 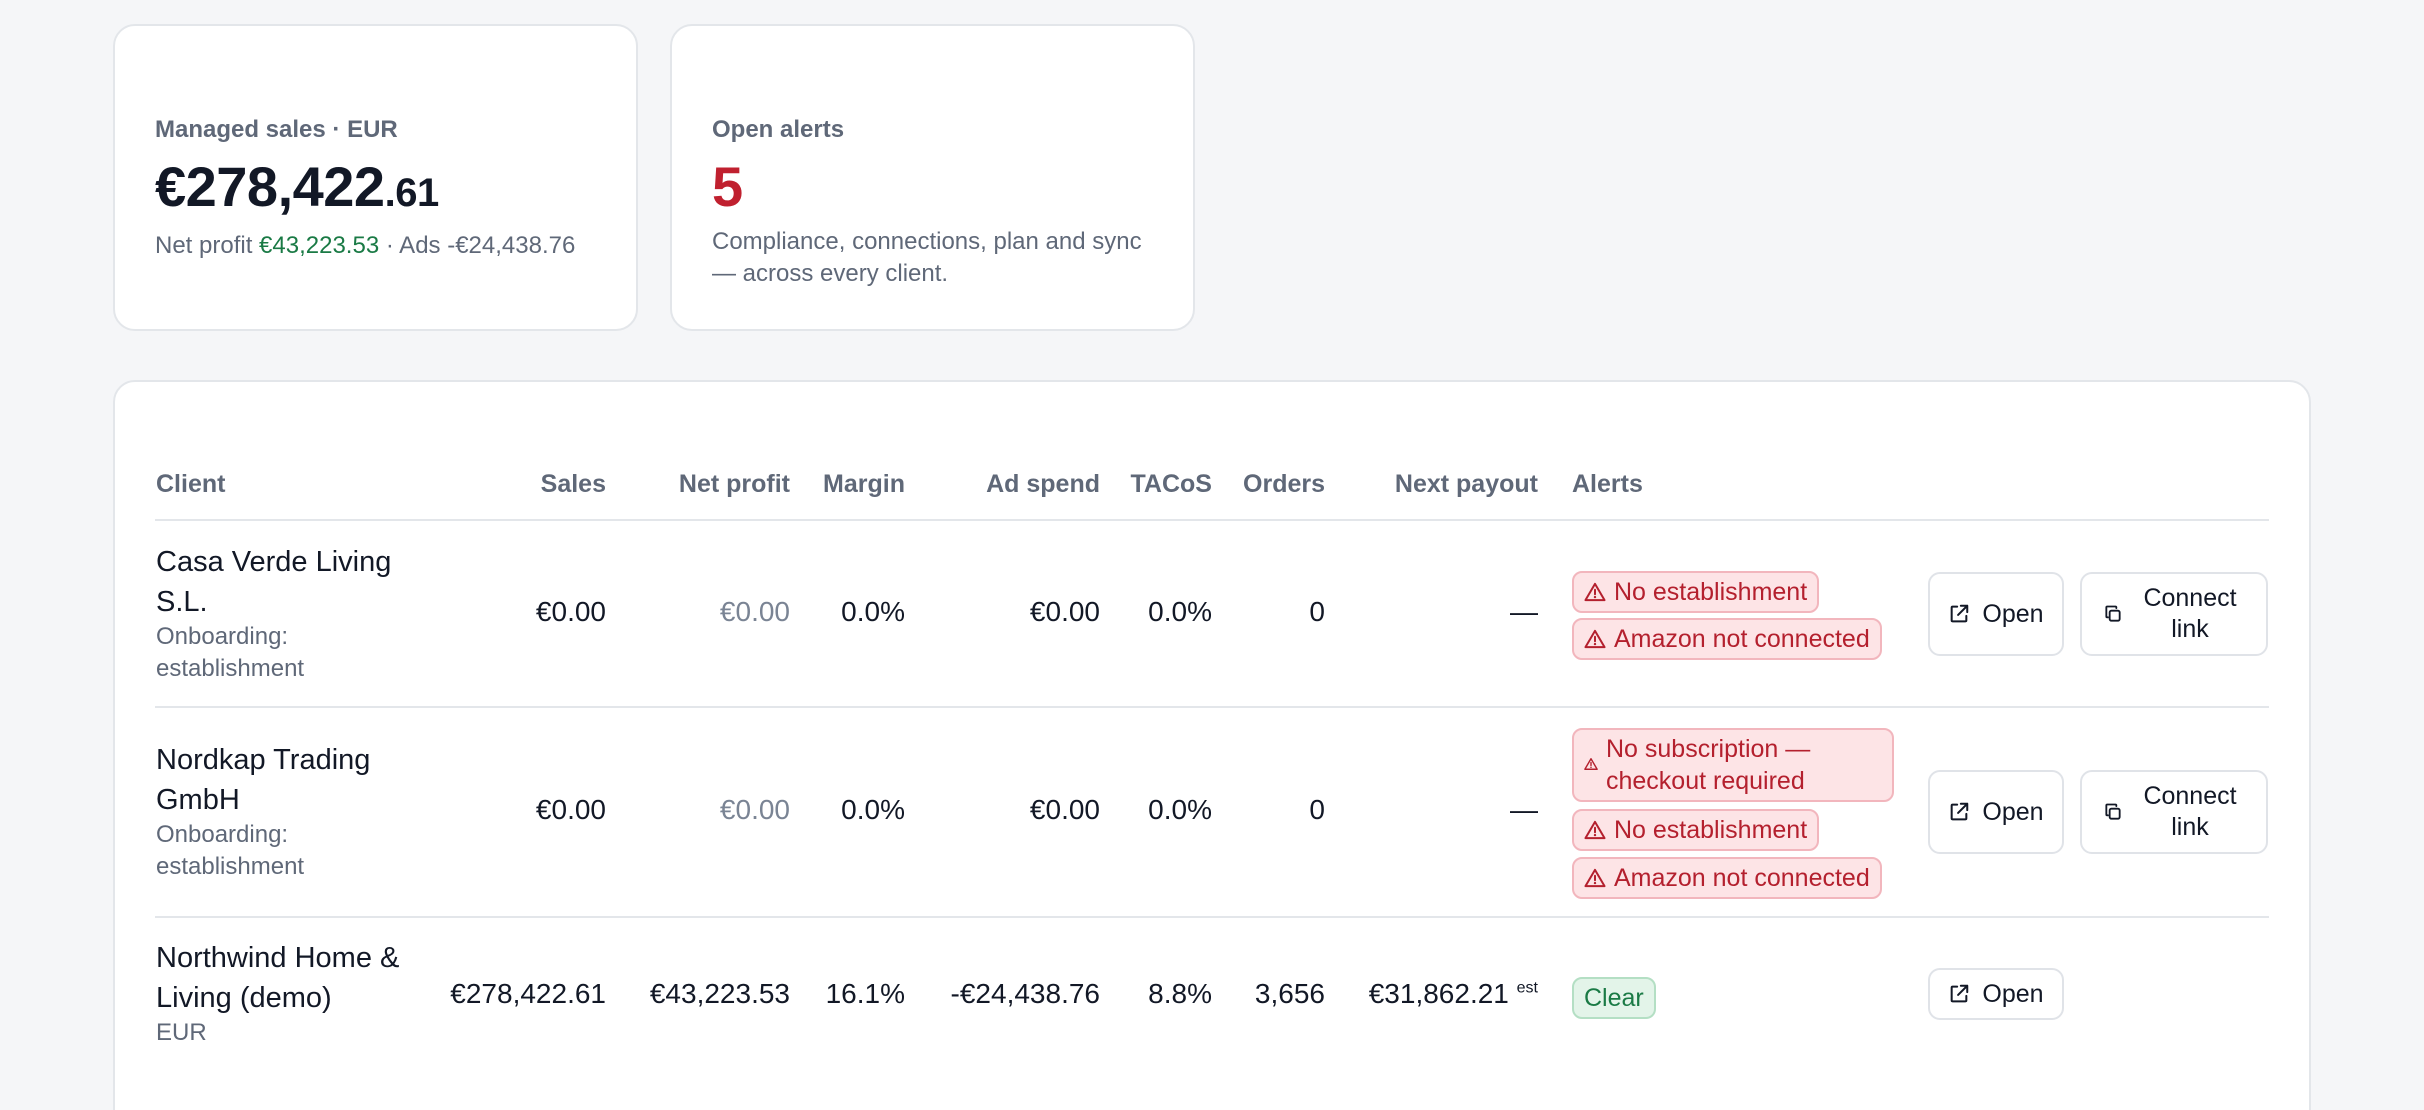 I want to click on status-badge: Clear, so click(x=1614, y=998).